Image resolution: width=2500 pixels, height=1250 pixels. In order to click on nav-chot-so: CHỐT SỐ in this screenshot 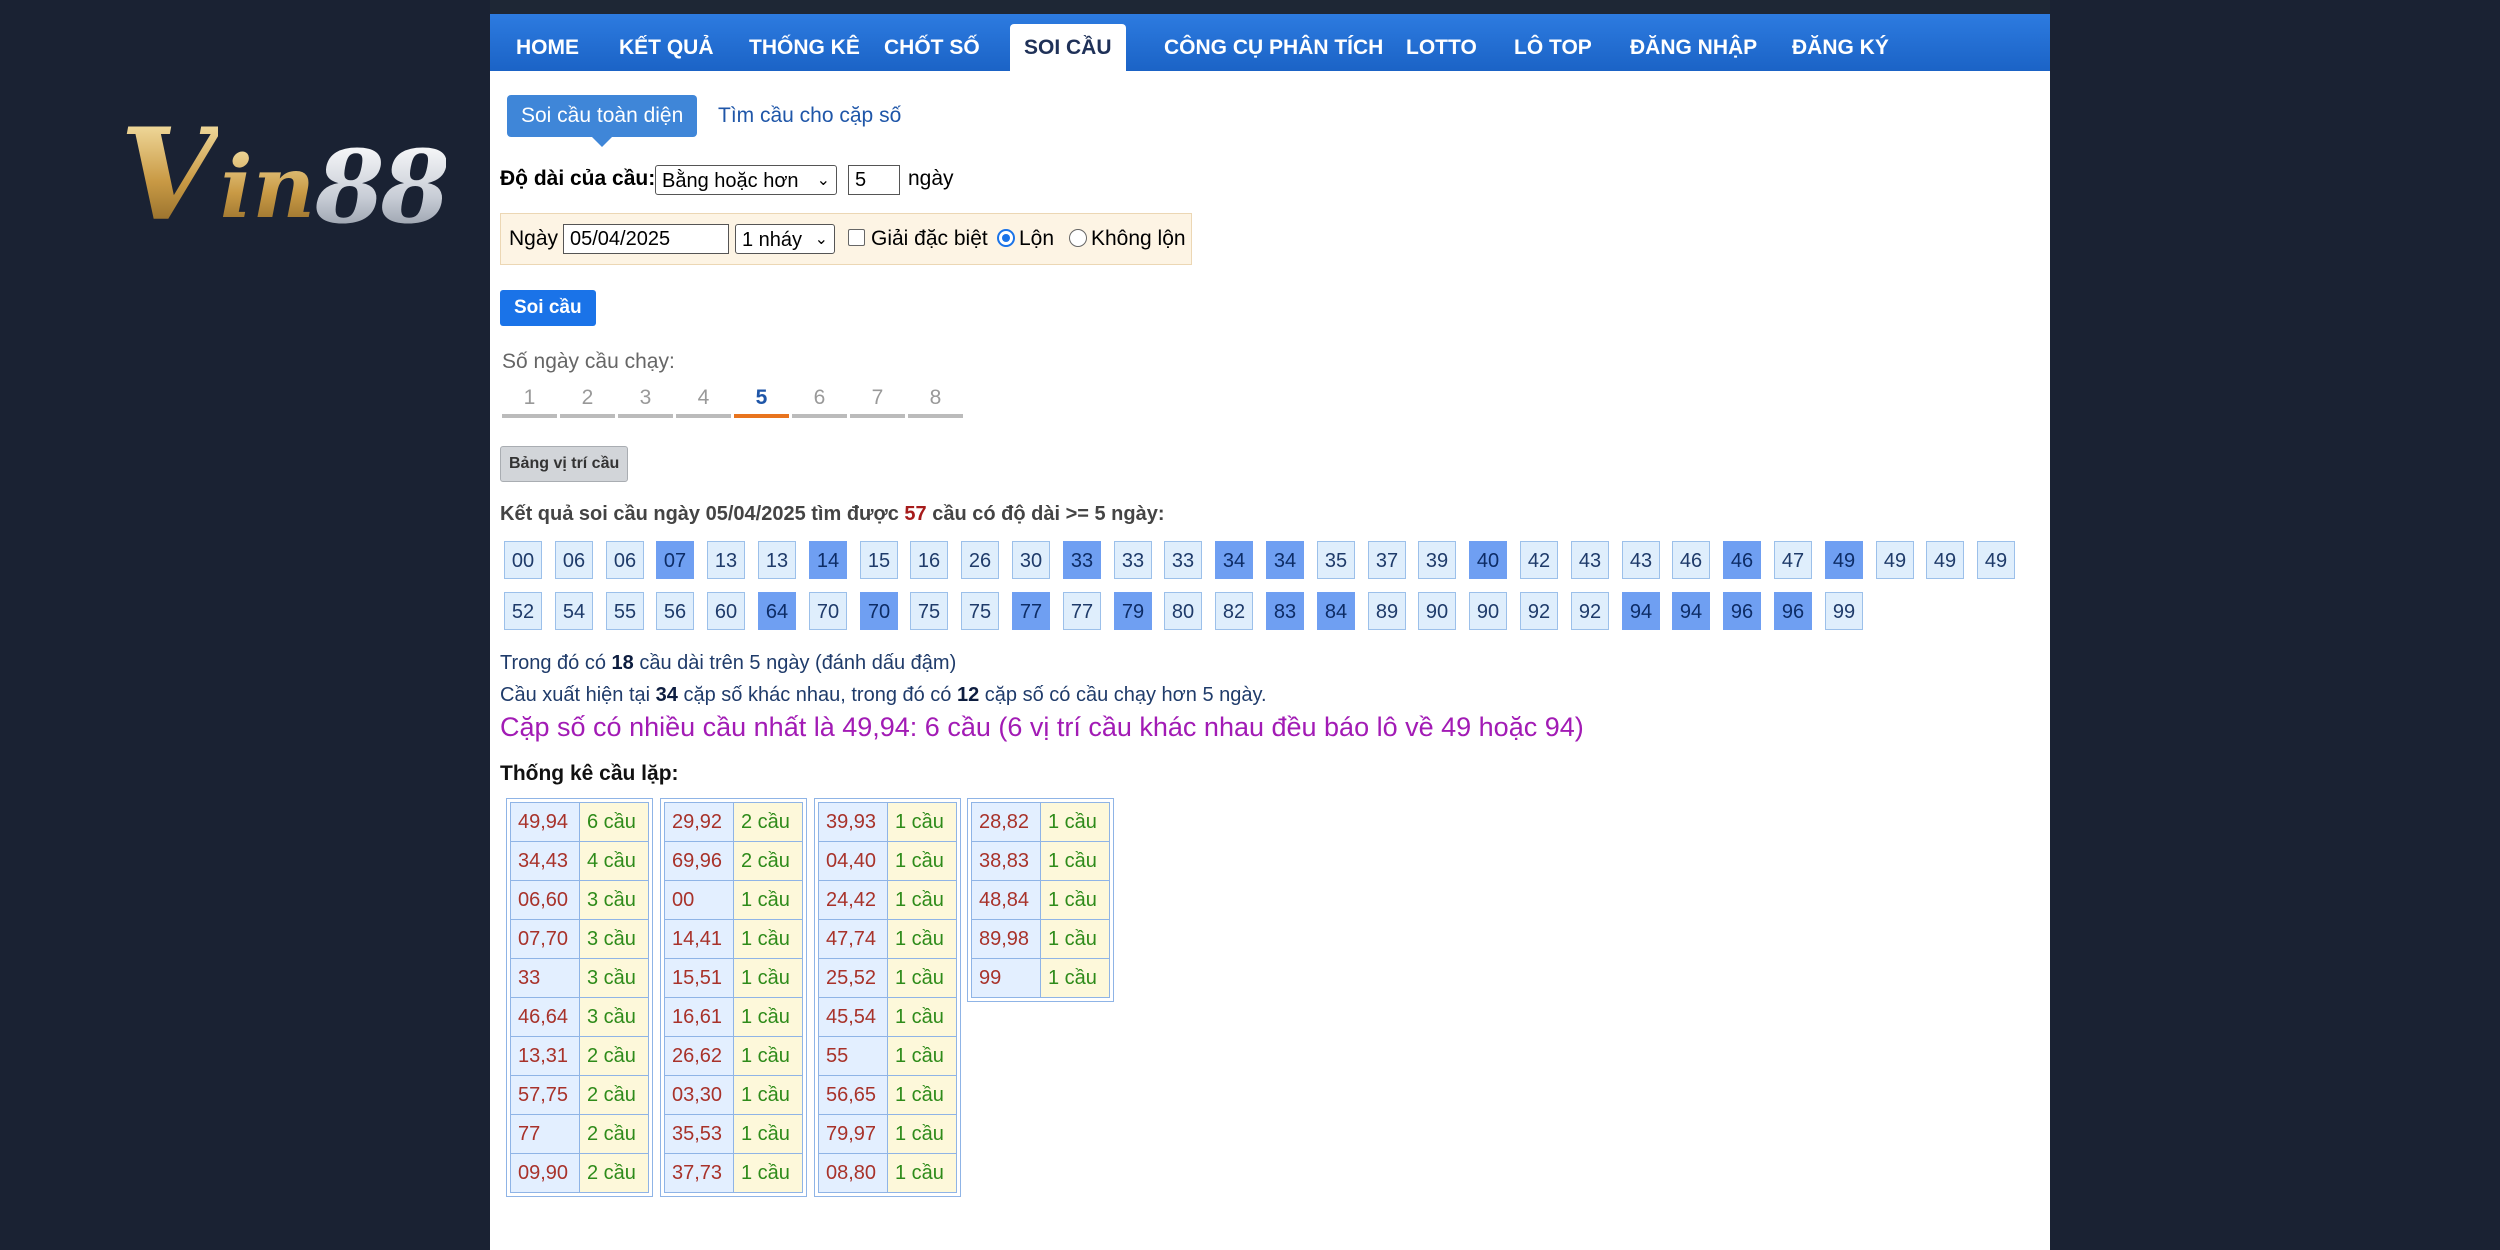, I will do `click(932, 47)`.